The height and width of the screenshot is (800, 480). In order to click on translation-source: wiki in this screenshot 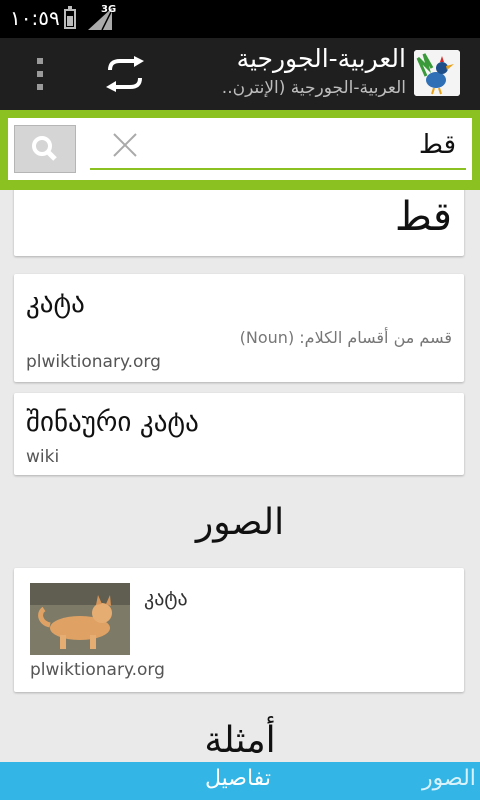, I will do `click(42, 457)`.